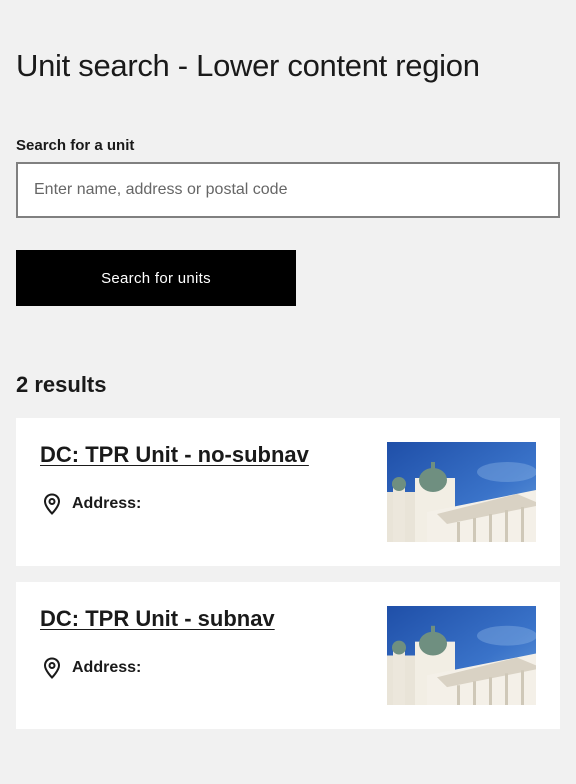 Image resolution: width=576 pixels, height=784 pixels. Describe the element at coordinates (75, 145) in the screenshot. I see `search-label: Search for a unit` at that location.